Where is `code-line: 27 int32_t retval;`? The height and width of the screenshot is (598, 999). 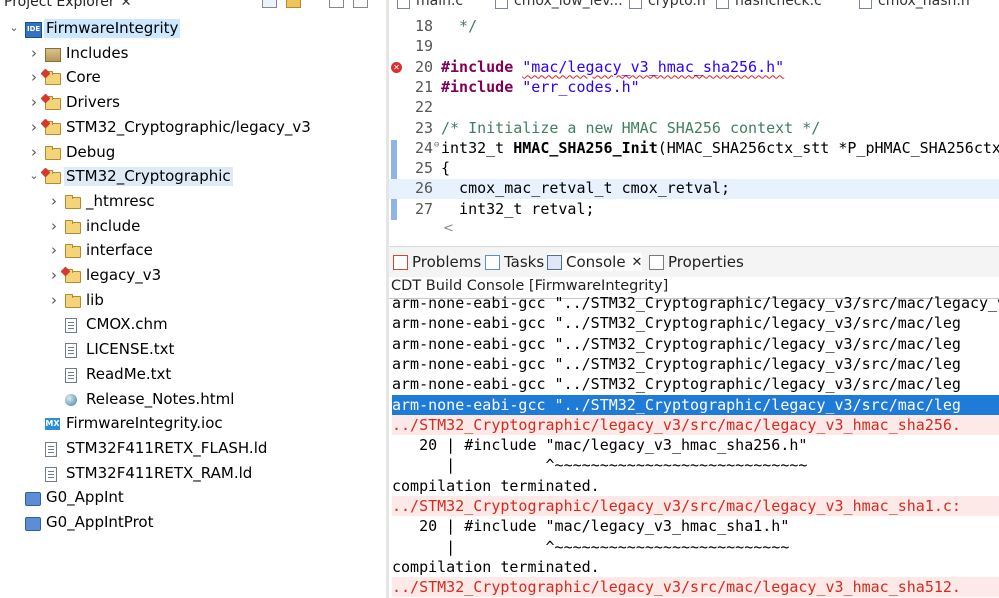 code-line: 27 int32_t retval; is located at coordinates (694, 210).